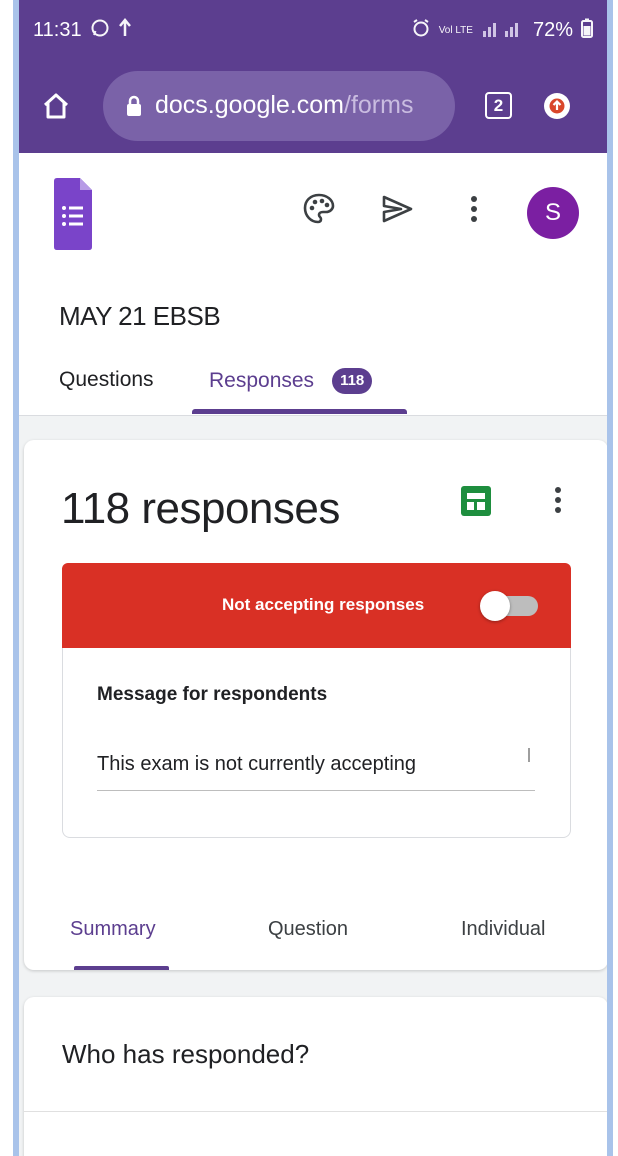  What do you see at coordinates (256, 764) in the screenshot?
I see `message-input: This exam is not currently accepting` at bounding box center [256, 764].